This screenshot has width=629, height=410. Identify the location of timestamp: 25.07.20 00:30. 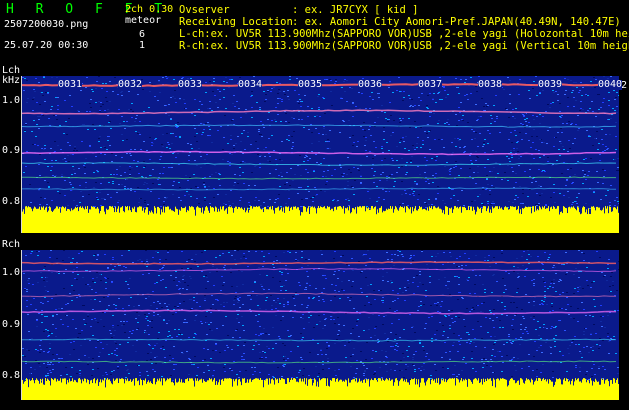
(46, 45).